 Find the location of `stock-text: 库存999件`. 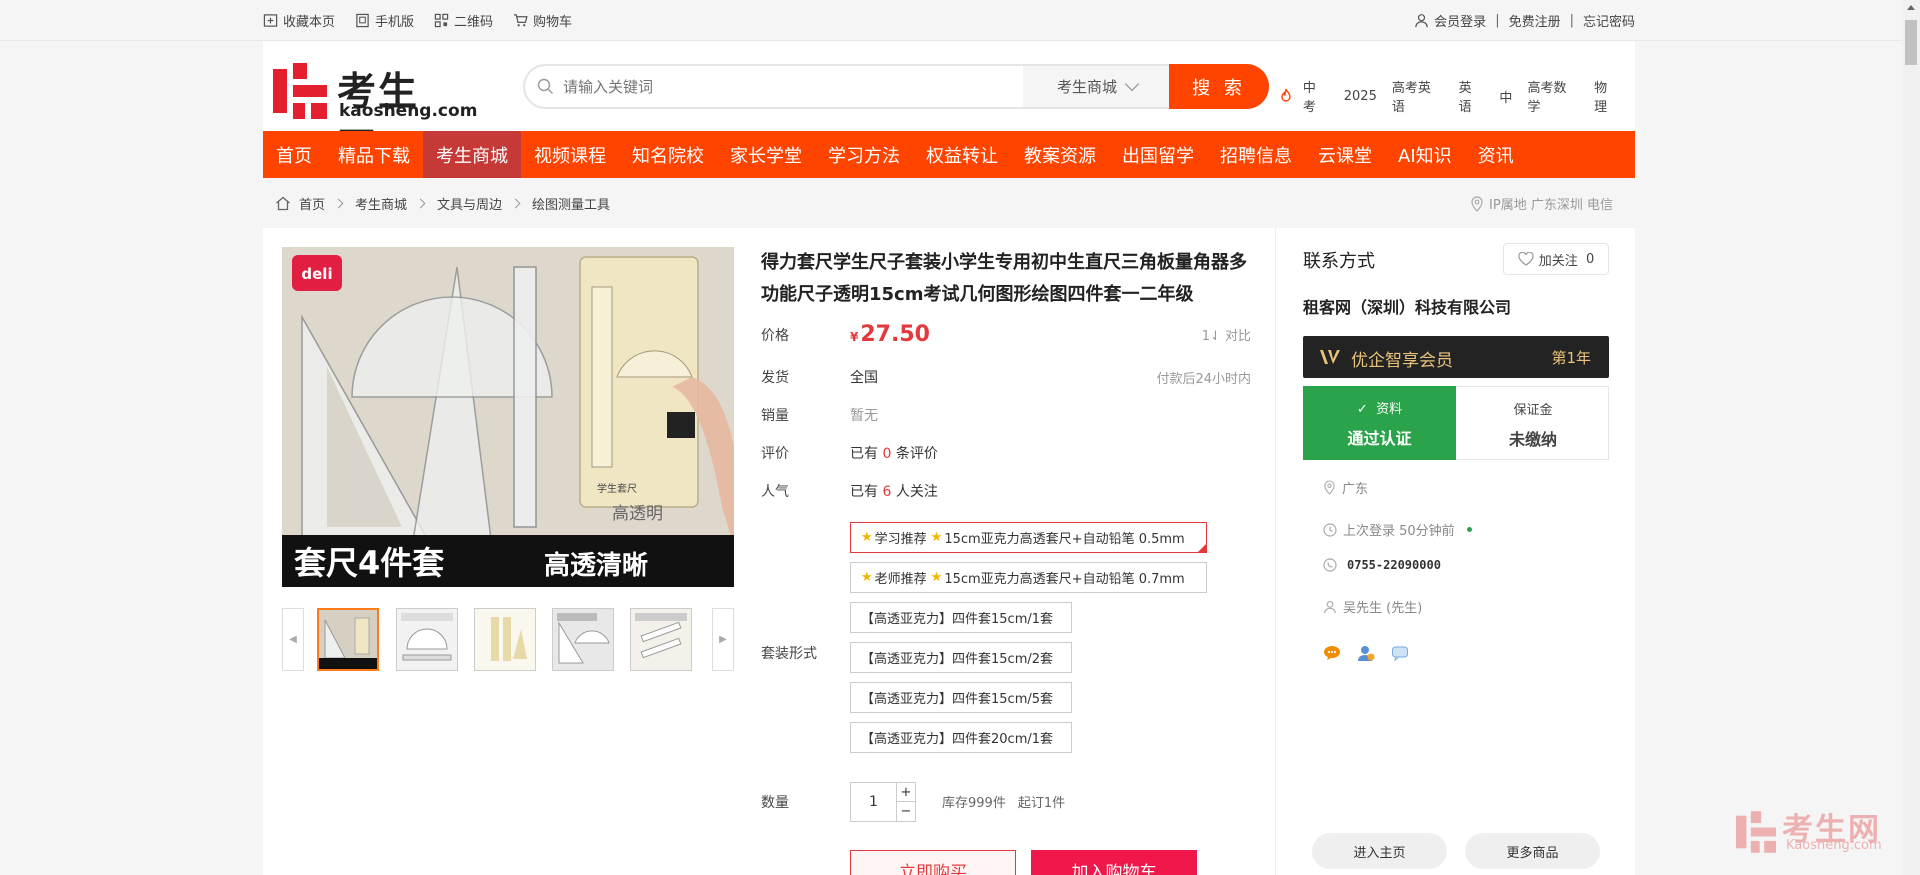

stock-text: 库存999件 is located at coordinates (974, 803).